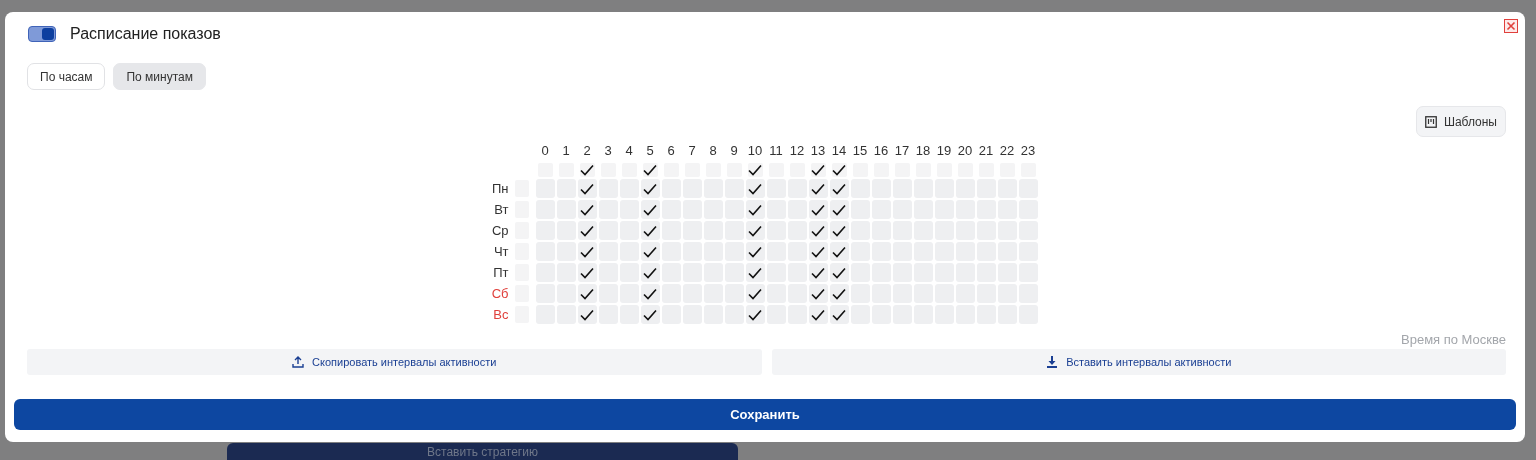 The image size is (1536, 460). Describe the element at coordinates (797, 151) in the screenshot. I see `hour-label: 12` at that location.